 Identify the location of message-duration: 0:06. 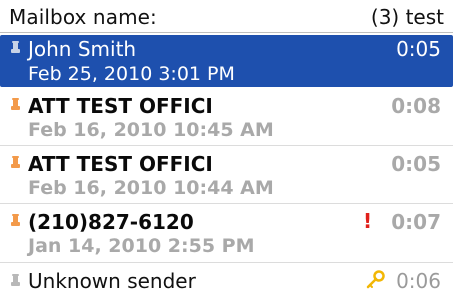
(418, 281).